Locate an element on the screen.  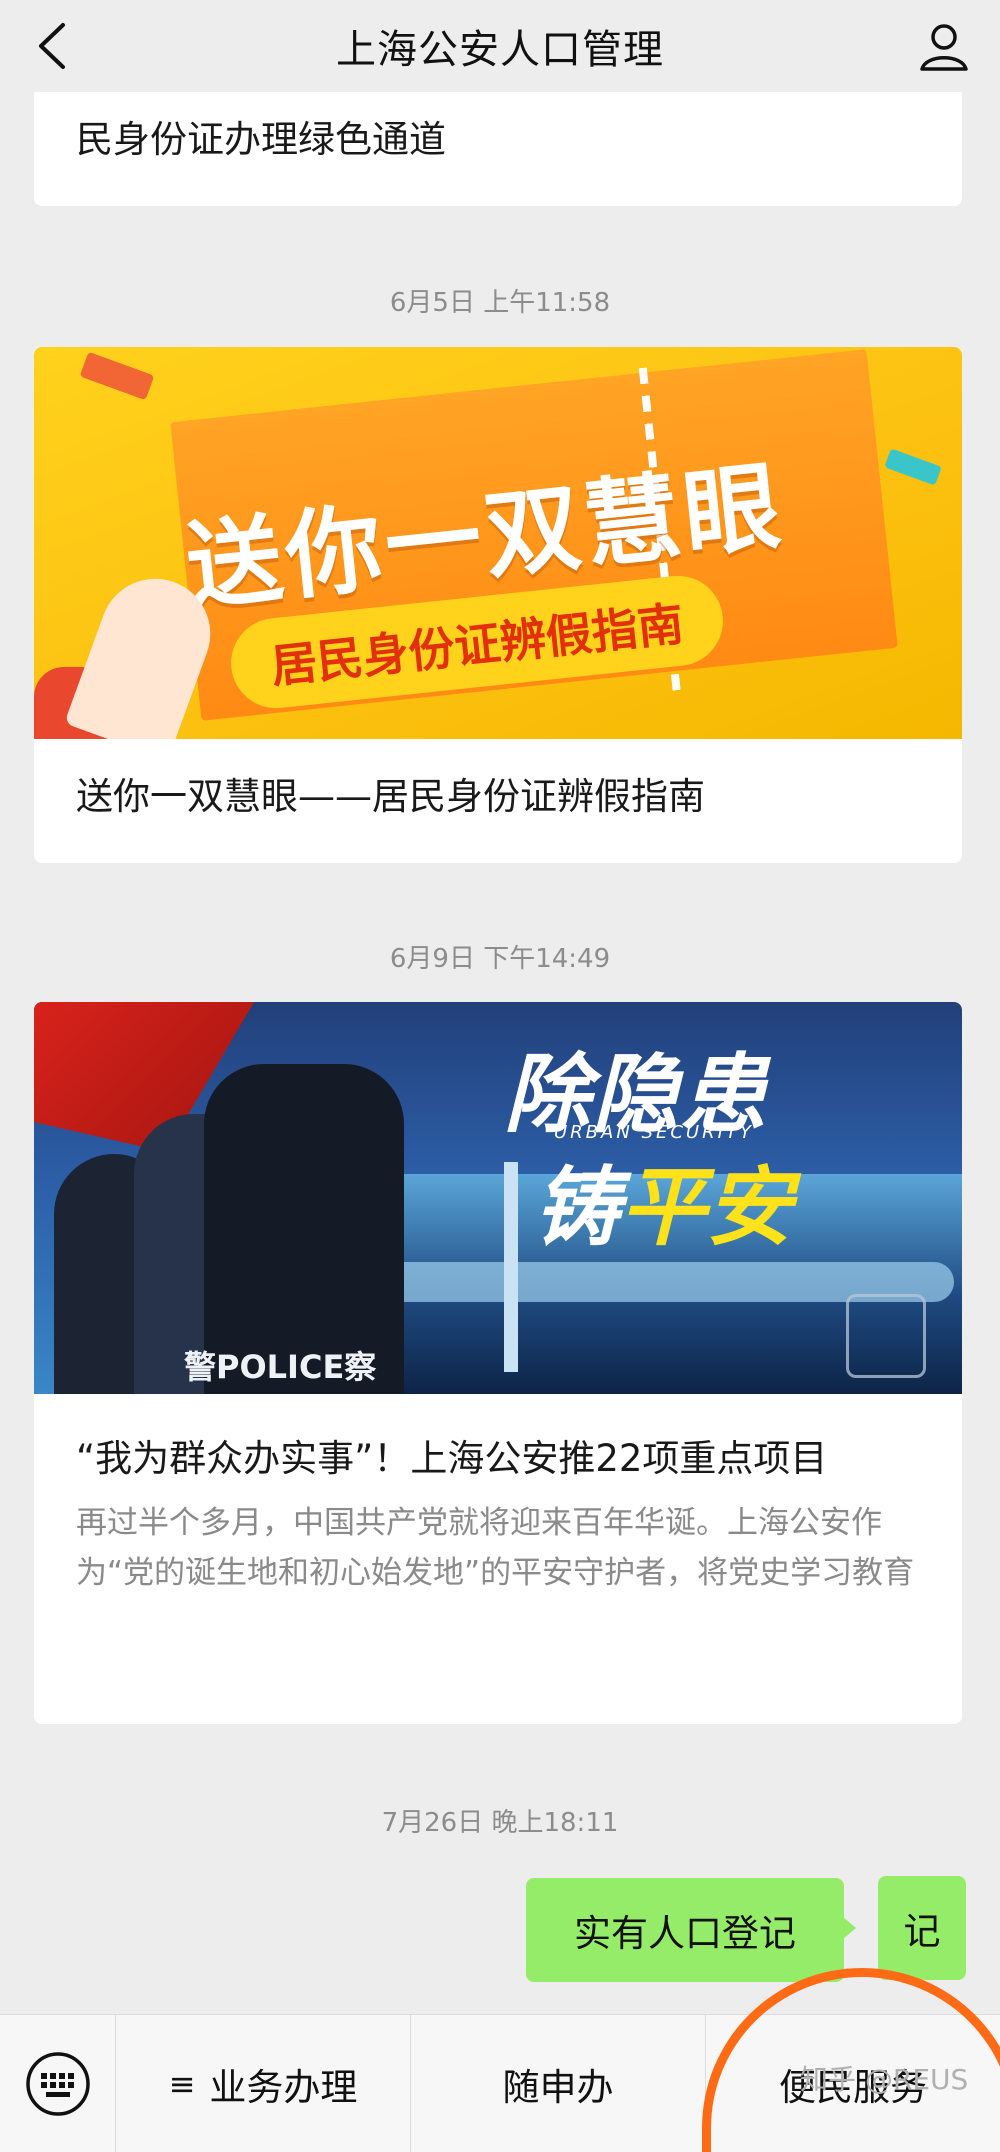
banner-badge-icon is located at coordinates (886, 1336).